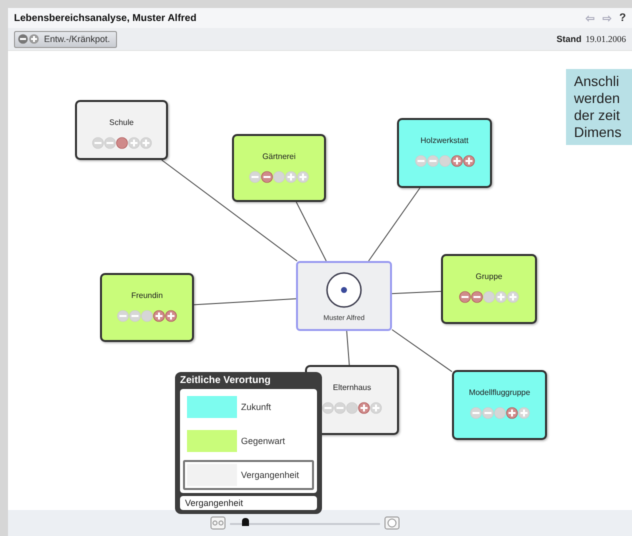  What do you see at coordinates (597, 98) in the screenshot?
I see `callout-text: werden` at bounding box center [597, 98].